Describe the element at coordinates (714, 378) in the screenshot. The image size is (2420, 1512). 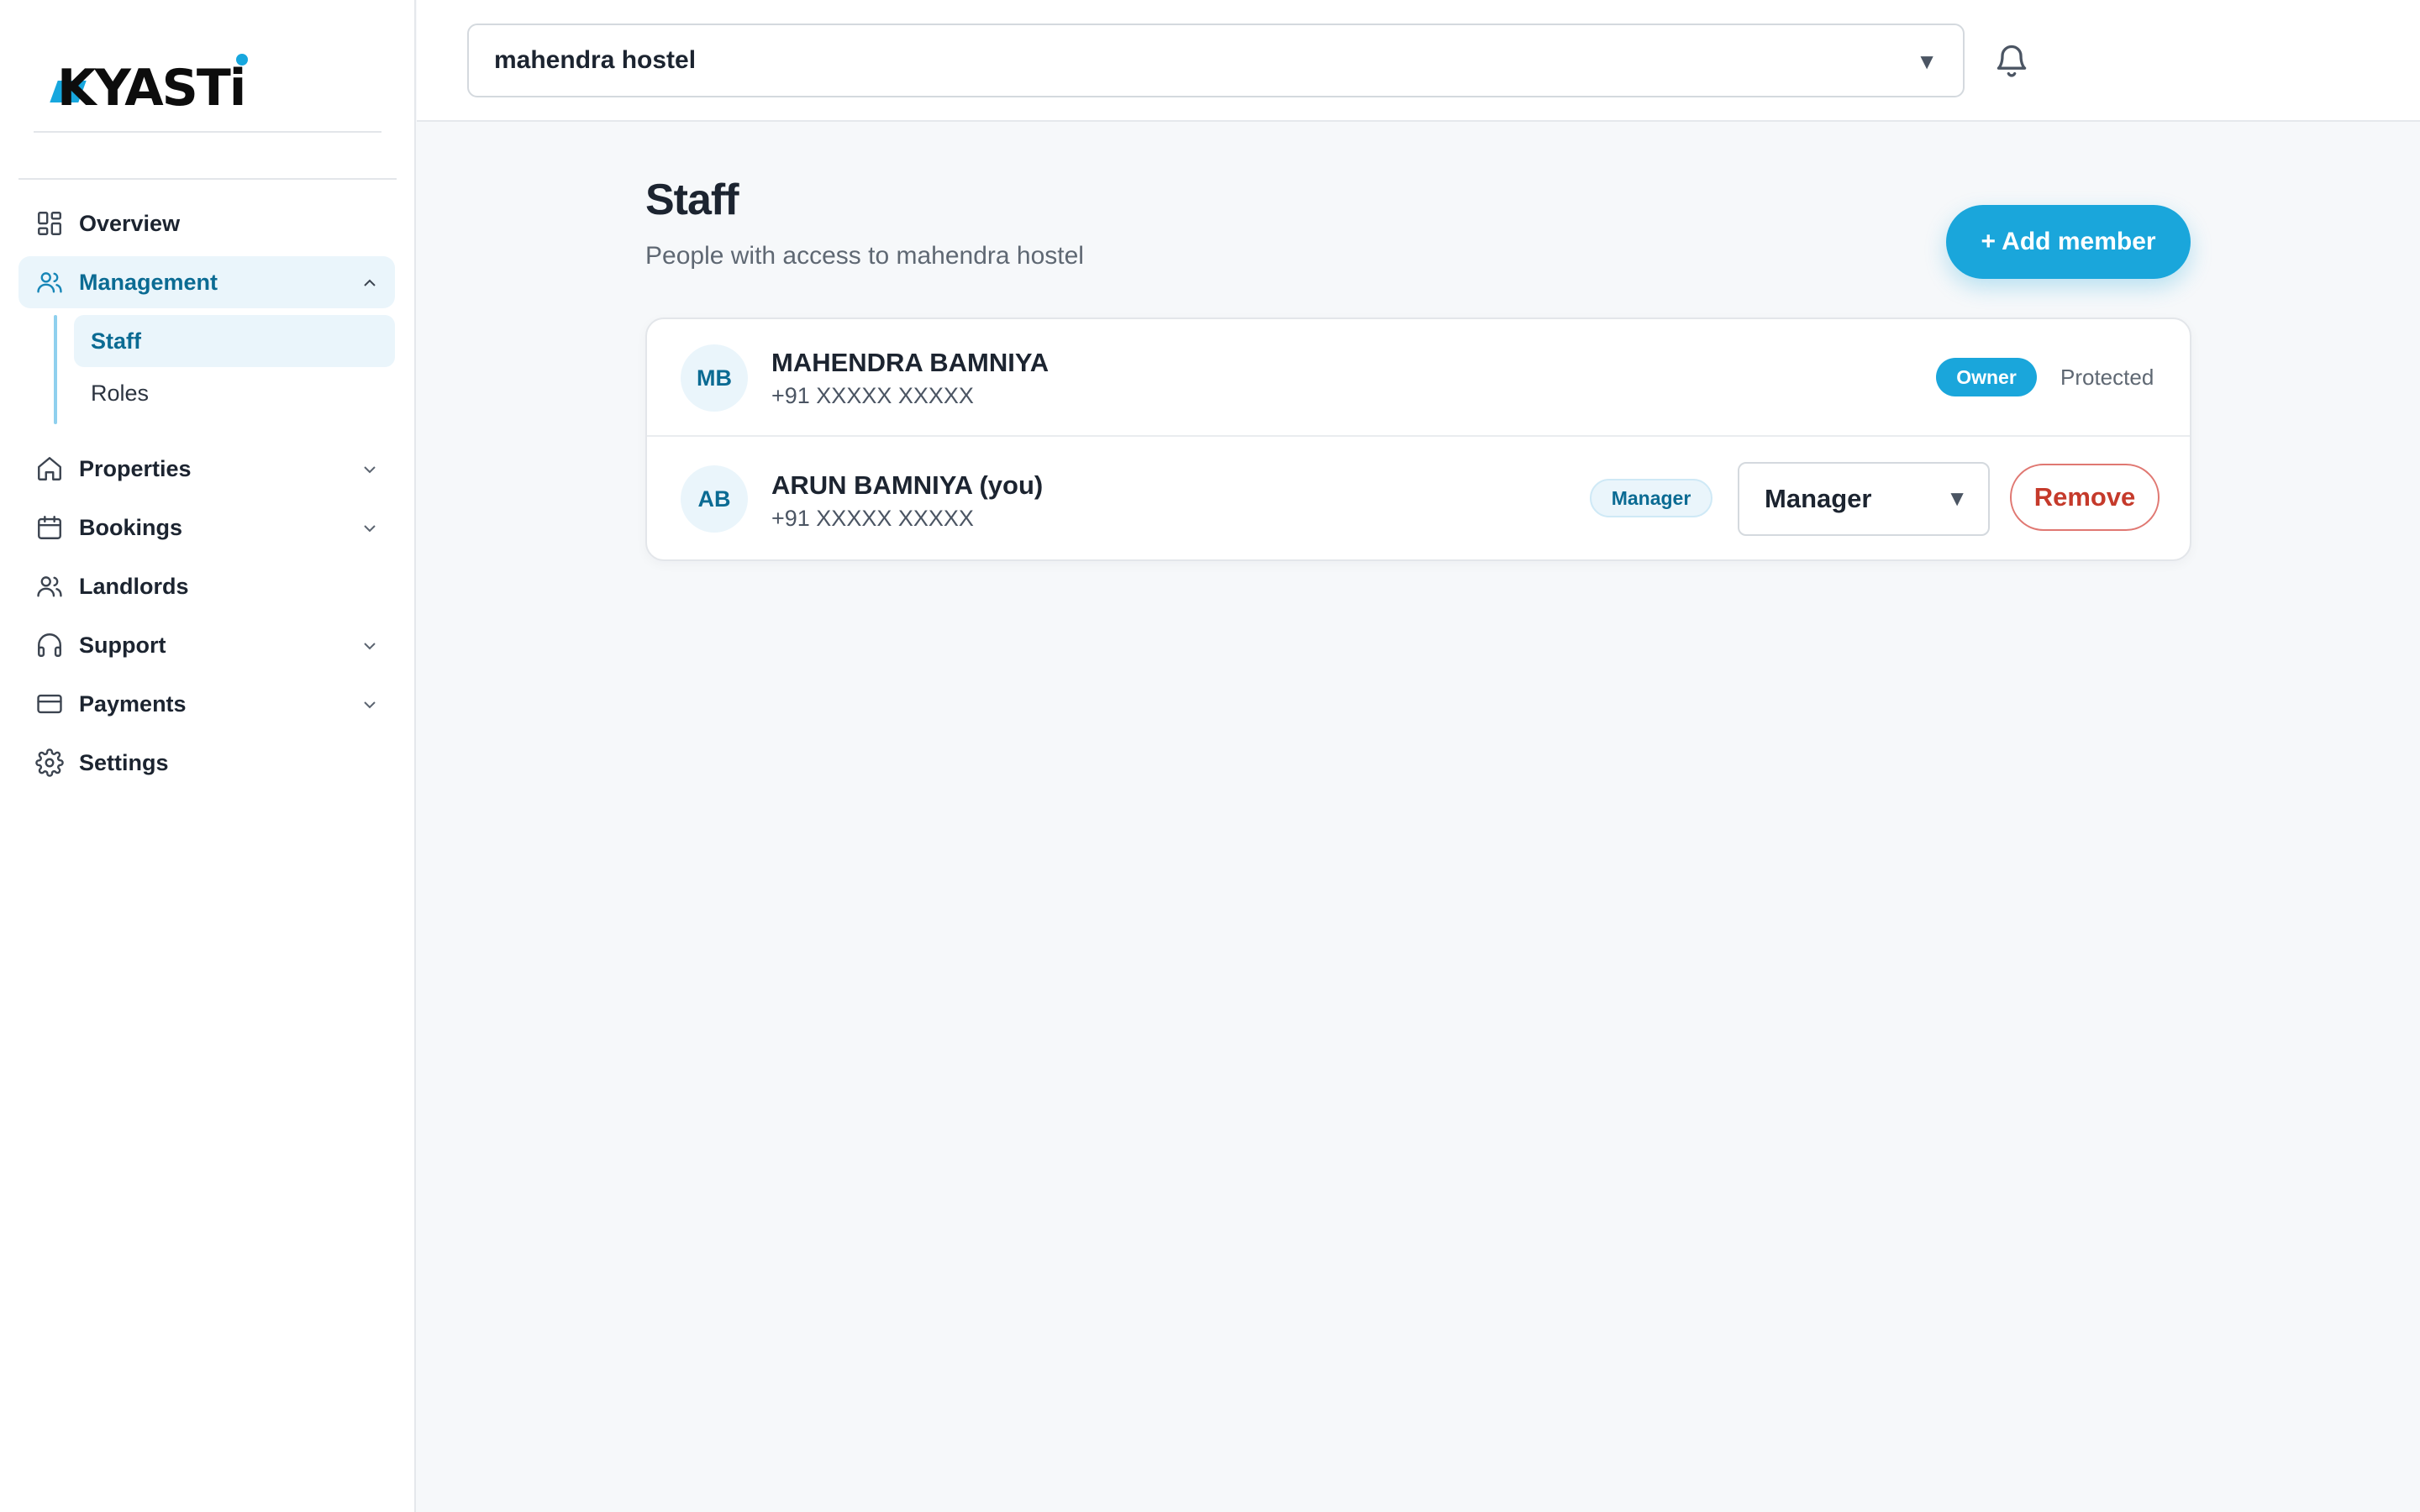
I see `avatar: MB` at that location.